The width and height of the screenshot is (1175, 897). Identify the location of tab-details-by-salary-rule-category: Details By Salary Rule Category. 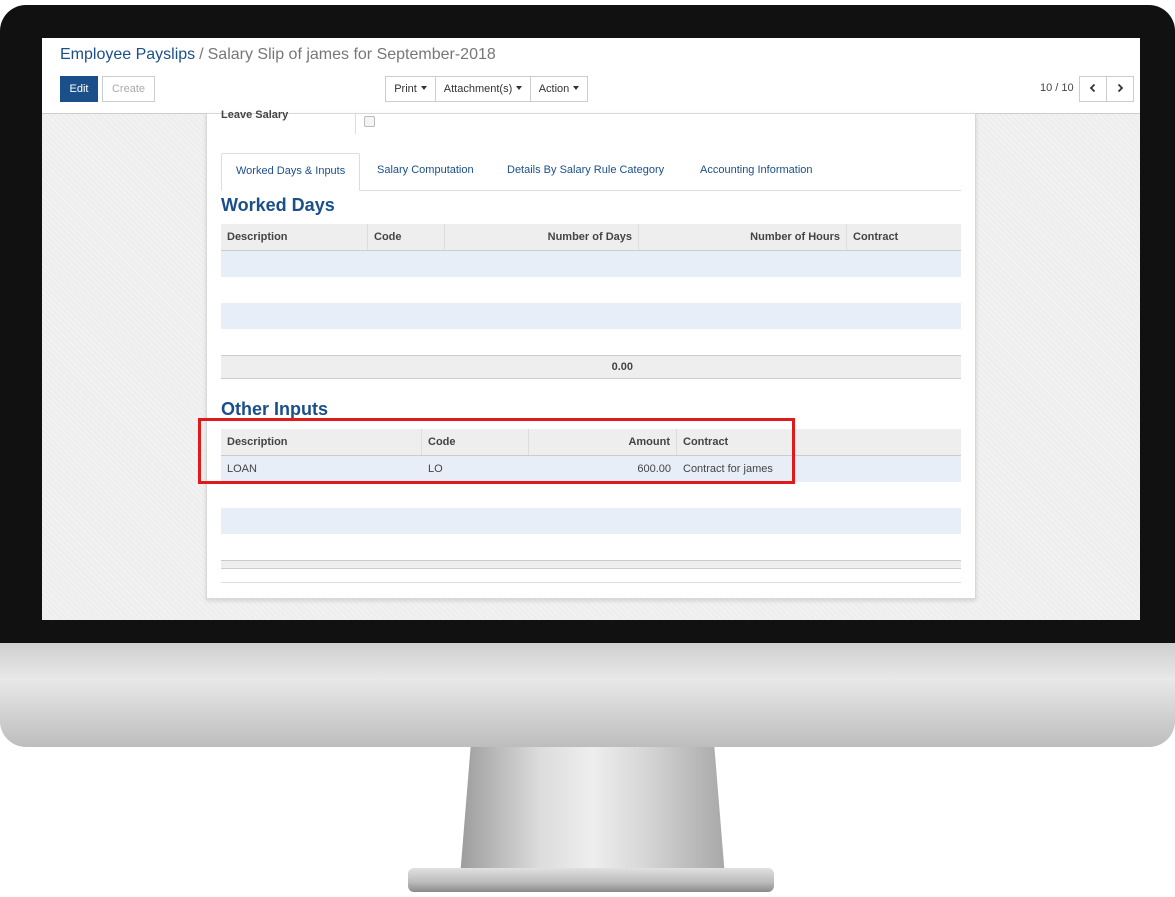
(585, 171).